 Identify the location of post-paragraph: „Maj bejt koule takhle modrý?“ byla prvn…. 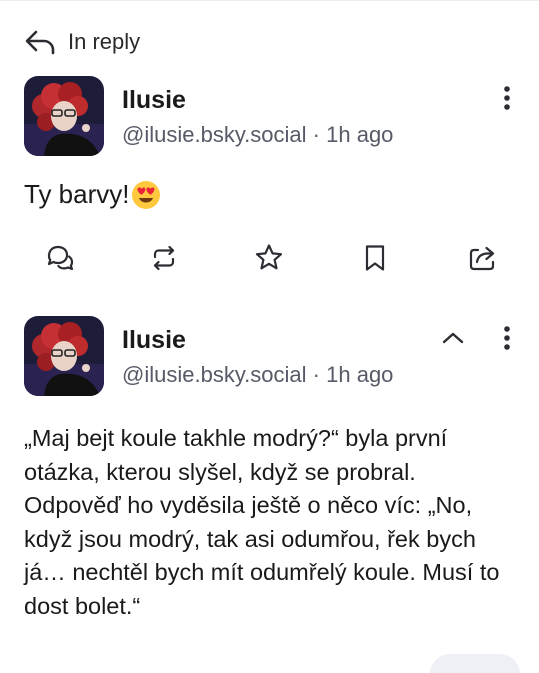
(236, 455).